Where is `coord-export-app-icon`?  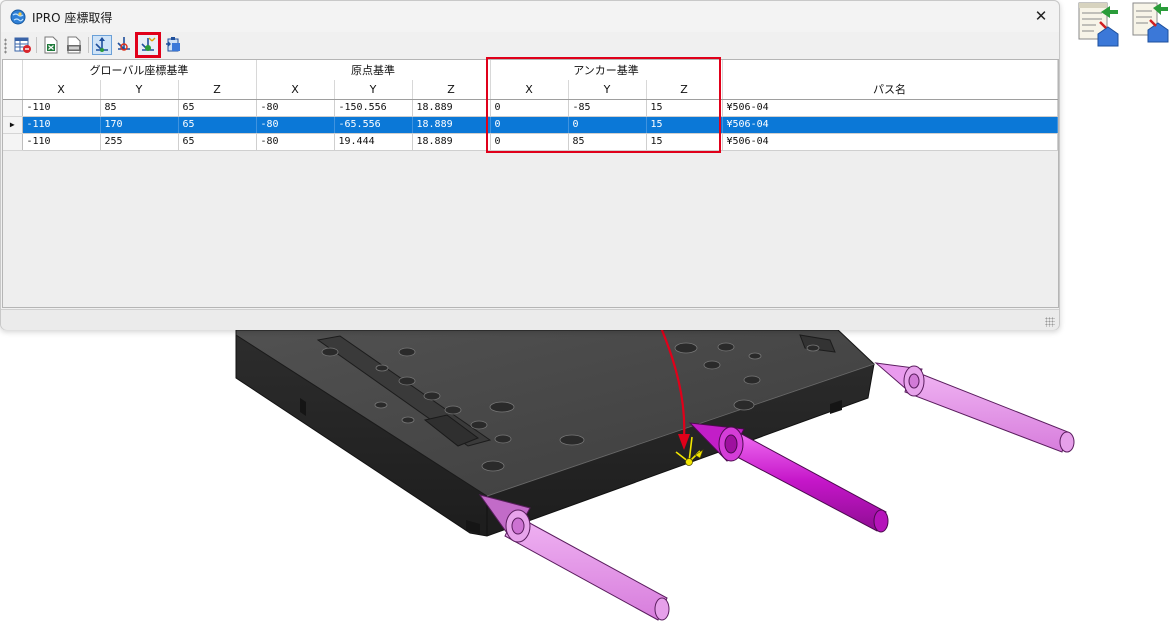
coord-export-app-icon is located at coordinates (1149, 25).